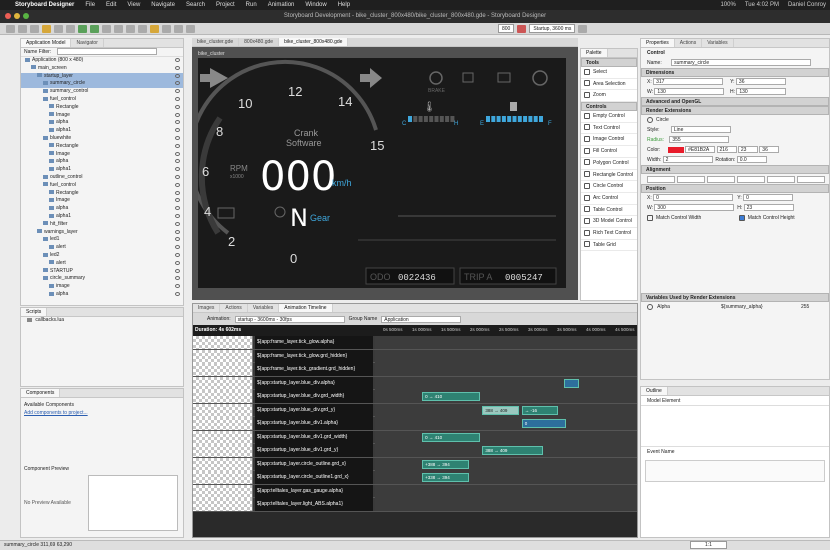  Describe the element at coordinates (207, 308) in the screenshot. I see `tab-images: Images` at that location.